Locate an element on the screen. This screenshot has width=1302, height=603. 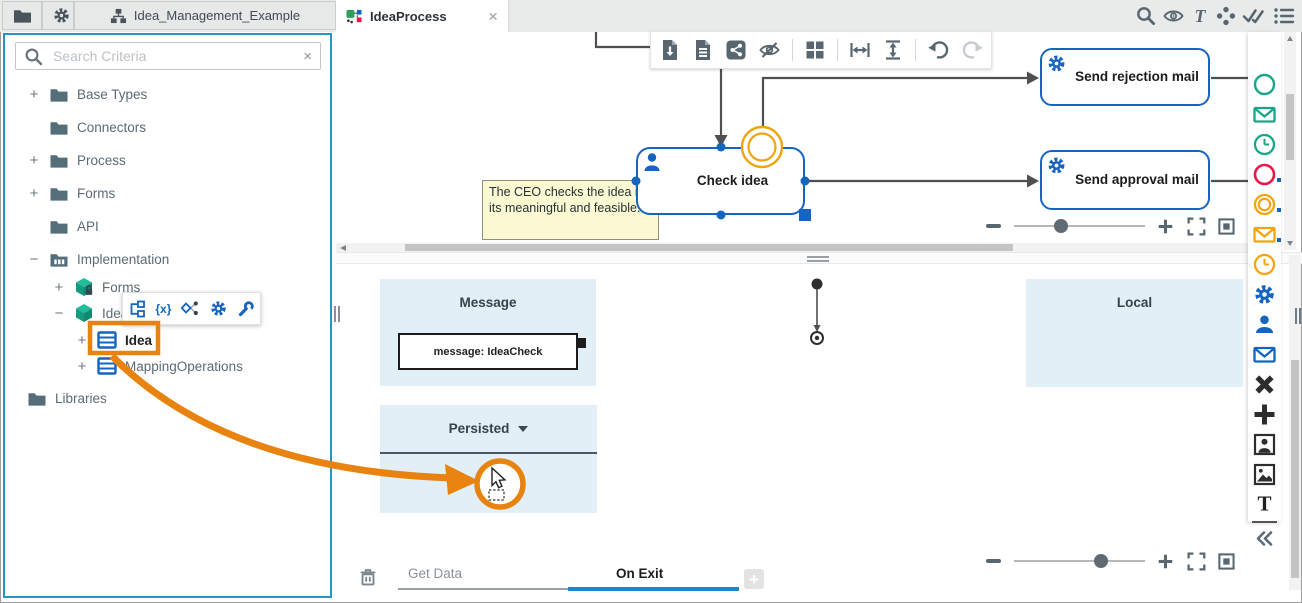
tab-on-exit: On Exit is located at coordinates (653, 574).